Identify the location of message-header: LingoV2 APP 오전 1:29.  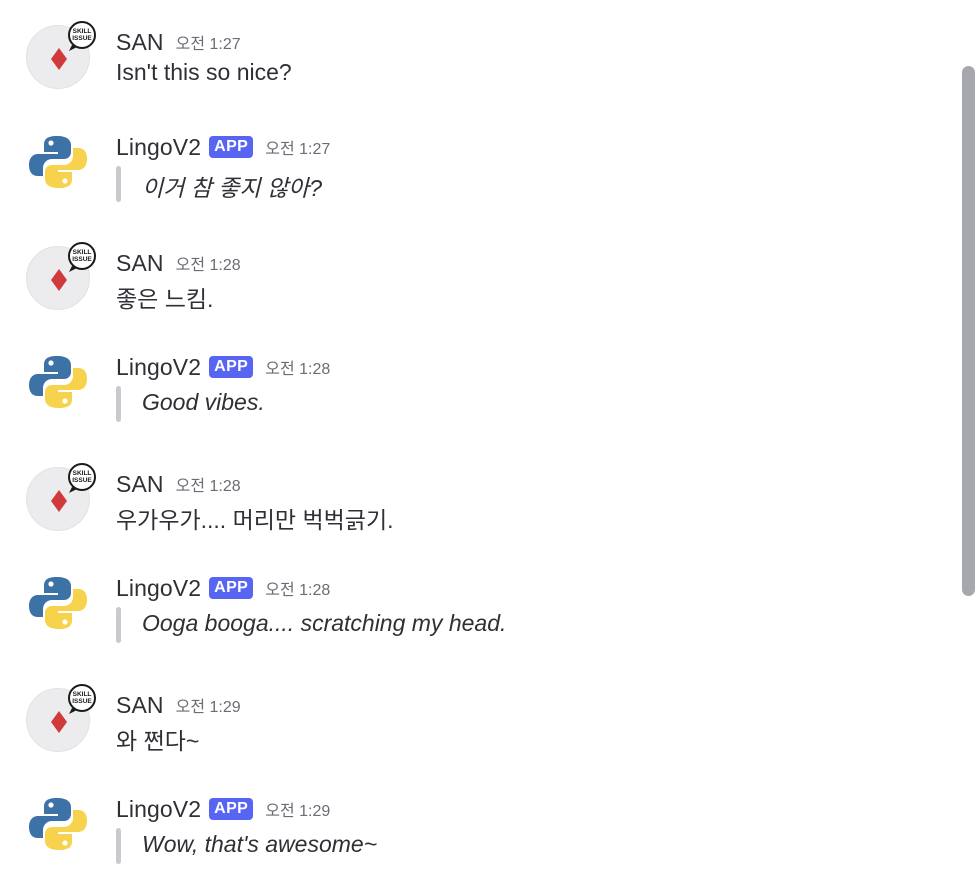
(223, 809).